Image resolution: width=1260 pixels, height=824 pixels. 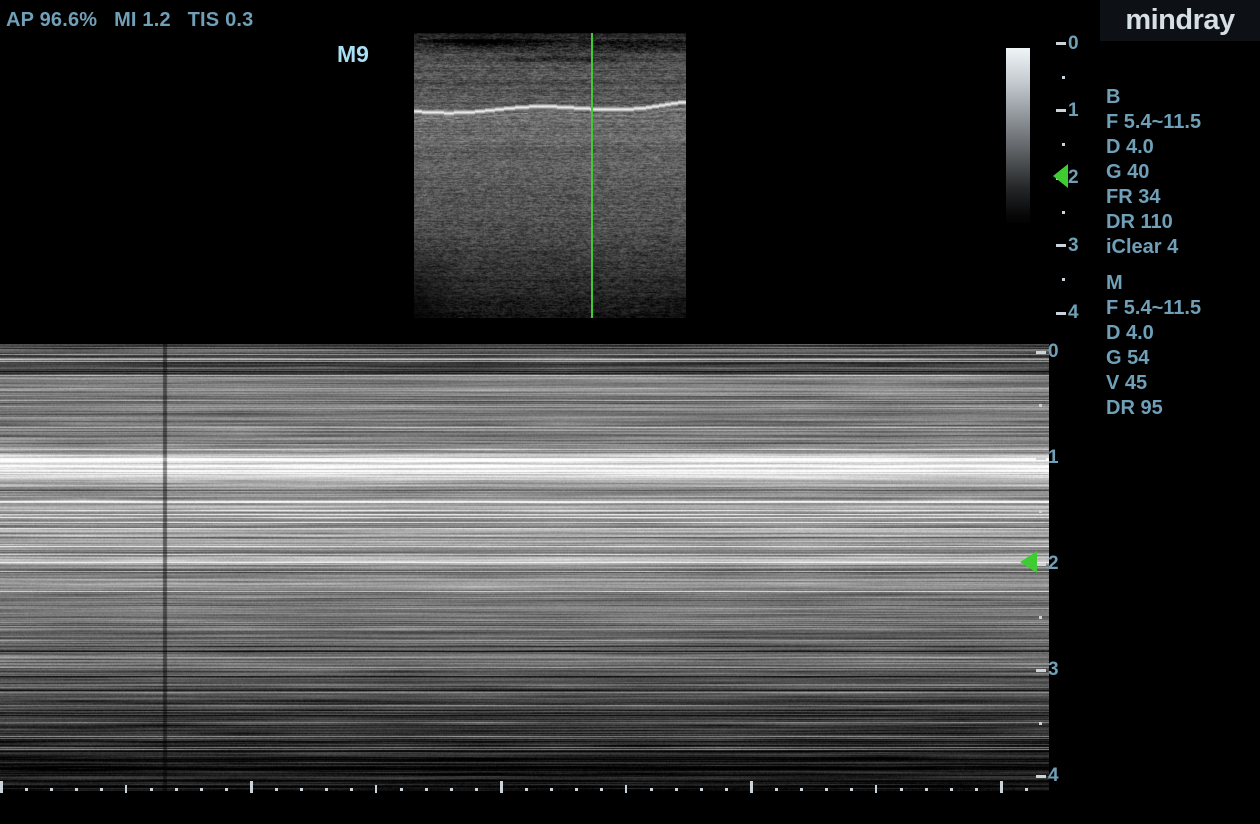 What do you see at coordinates (1139, 222) in the screenshot?
I see `b-dynamic-range-readout: DR 110` at bounding box center [1139, 222].